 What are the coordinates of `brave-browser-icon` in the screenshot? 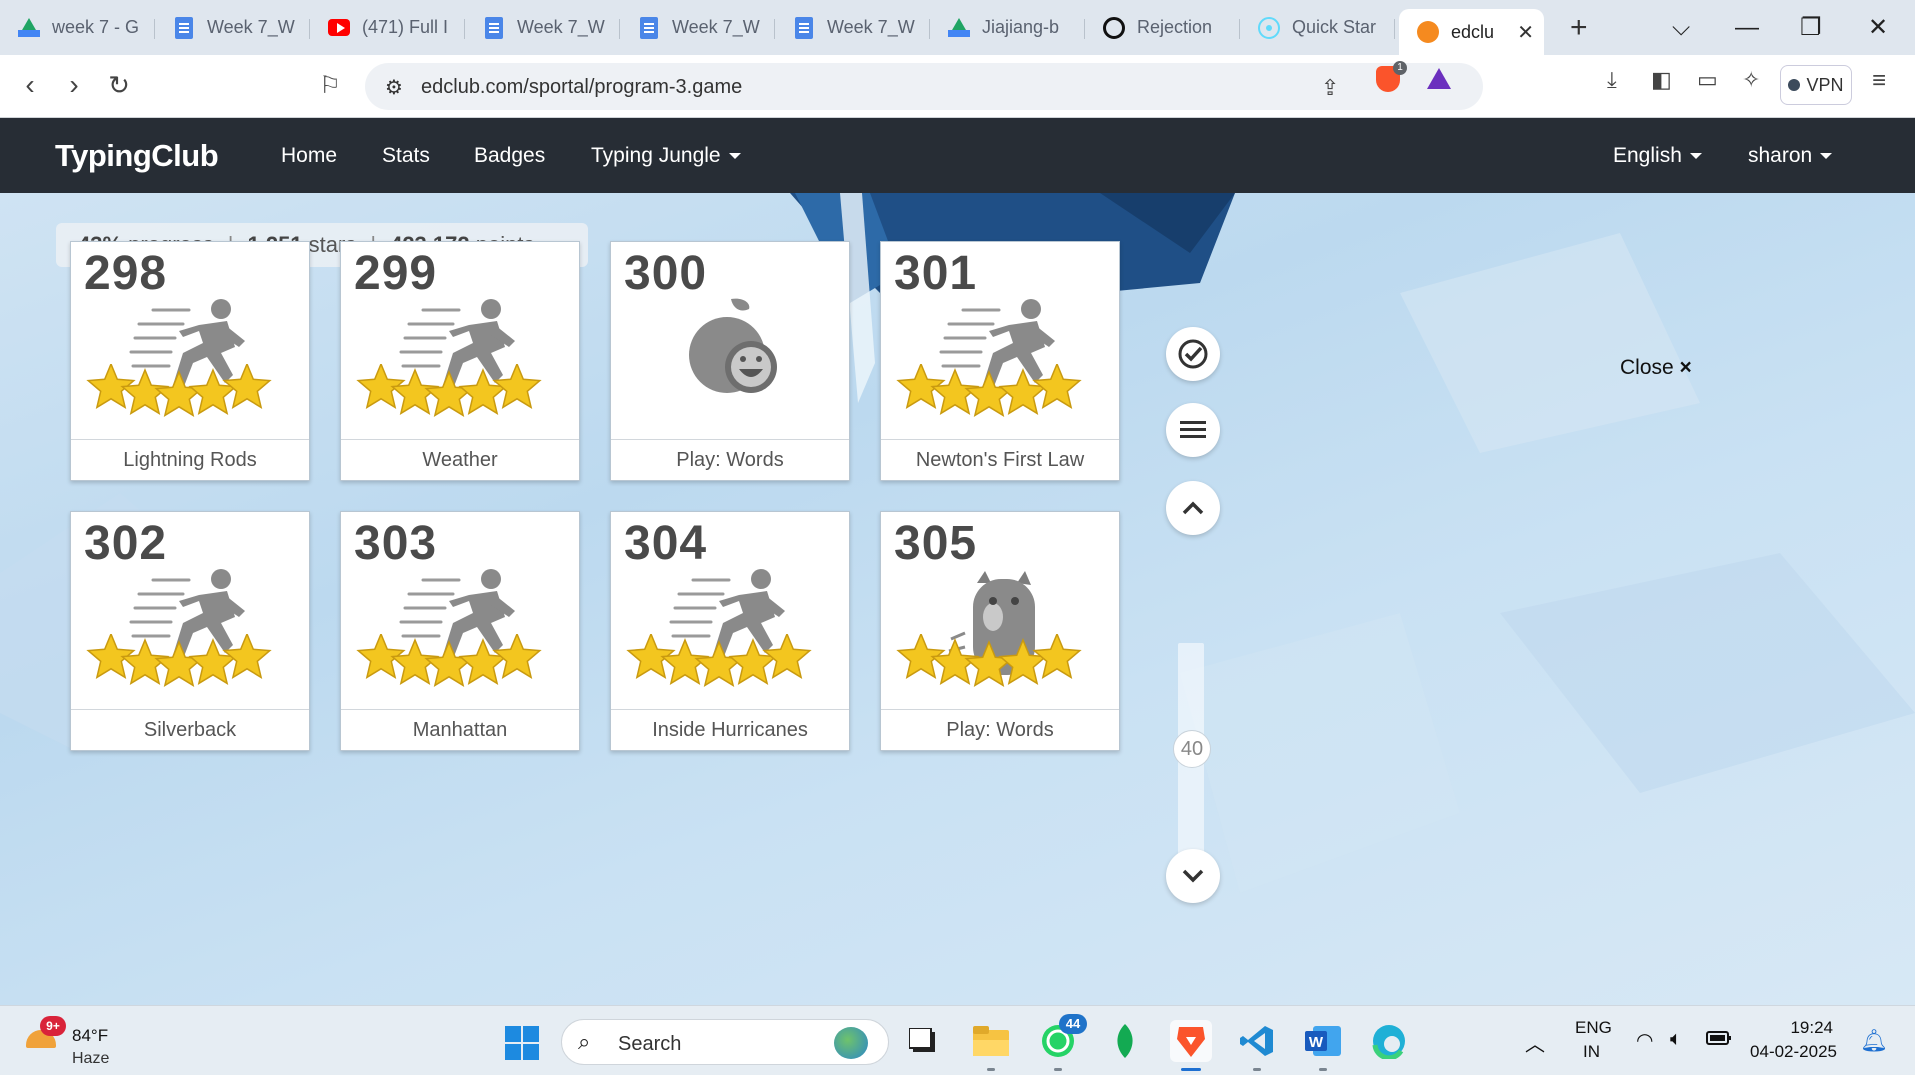 It's located at (1191, 1045).